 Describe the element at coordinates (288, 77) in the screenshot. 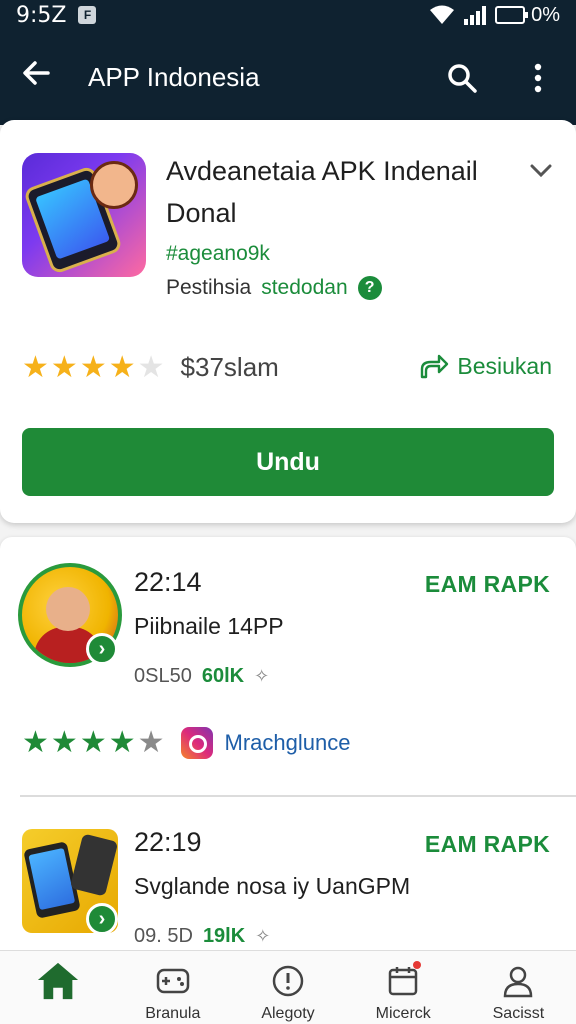

I see `app-bar: APP Indonesia` at that location.